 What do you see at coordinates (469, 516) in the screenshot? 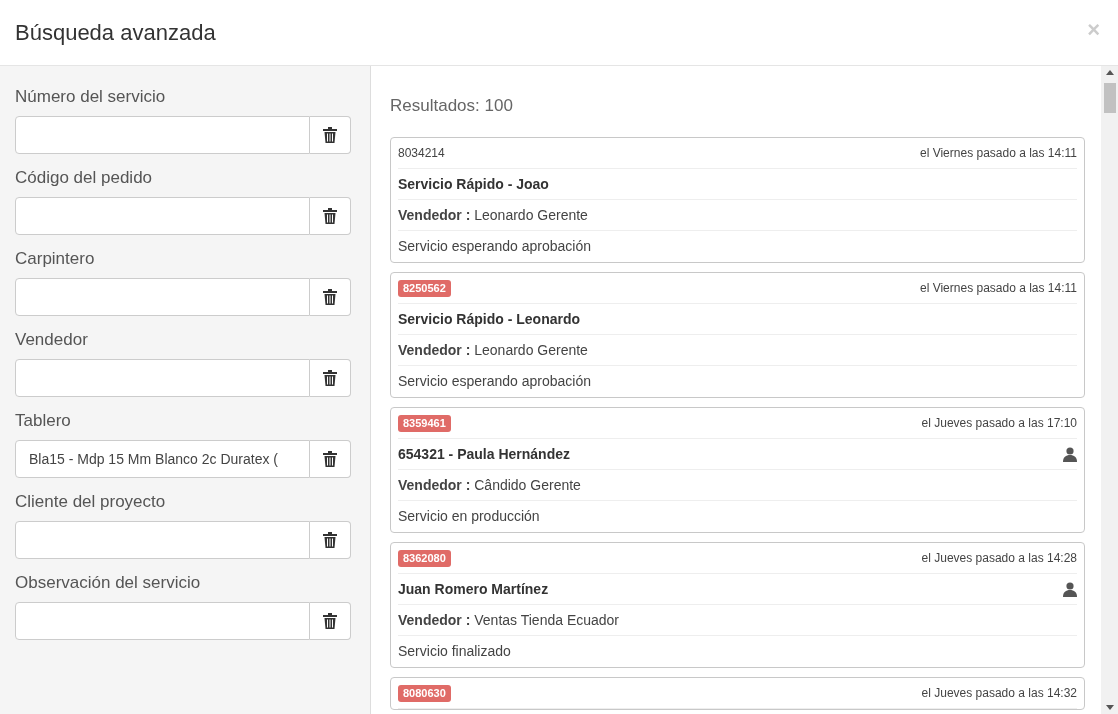
I see `status-text: Servicio en producción` at bounding box center [469, 516].